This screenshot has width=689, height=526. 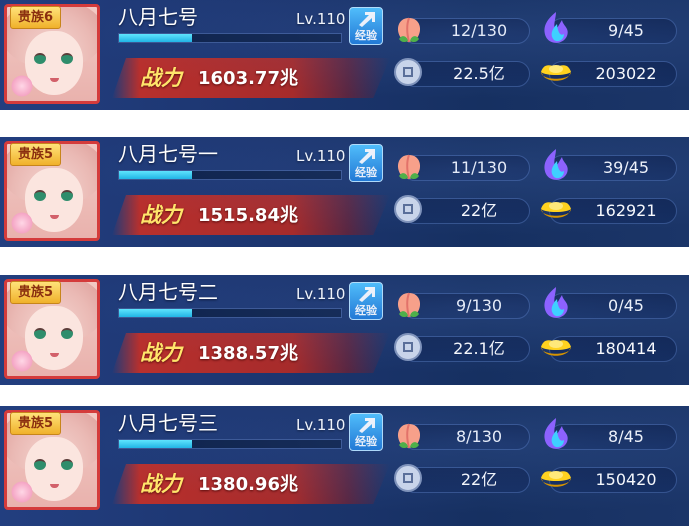 I want to click on power-value: 1380.96兆, so click(x=248, y=484).